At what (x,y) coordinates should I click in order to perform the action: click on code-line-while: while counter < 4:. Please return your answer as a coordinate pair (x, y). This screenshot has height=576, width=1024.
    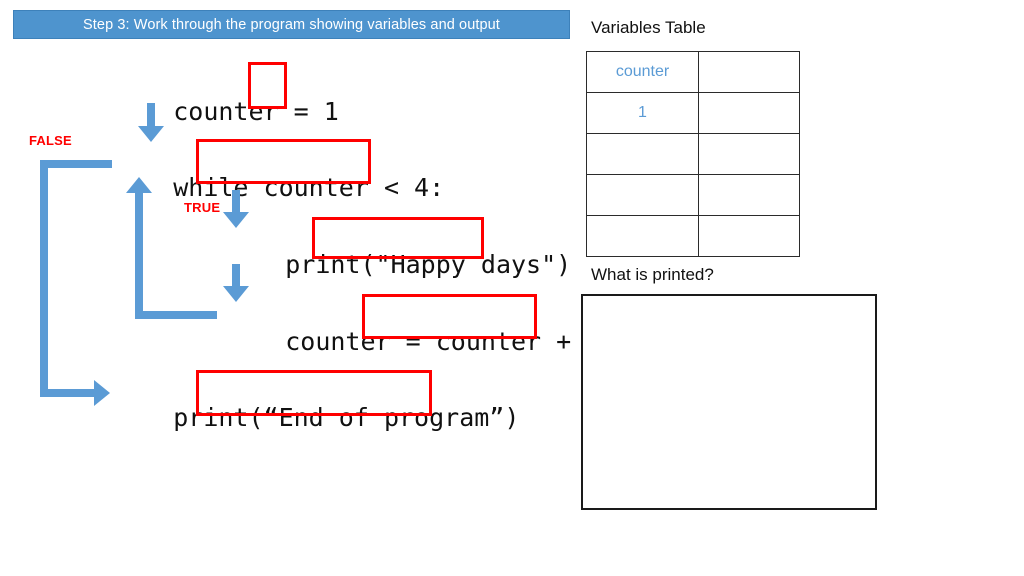
    Looking at the image, I should click on (278, 187).